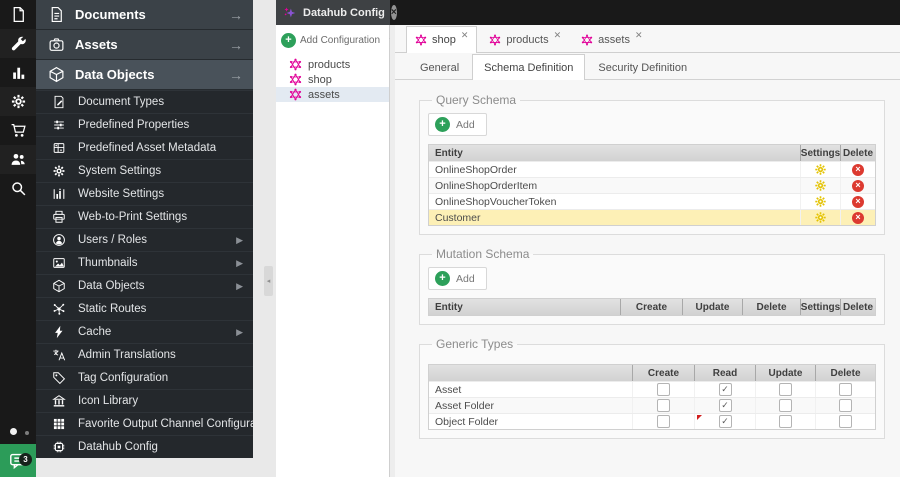 The height and width of the screenshot is (477, 900). Describe the element at coordinates (529, 67) in the screenshot. I see `tab-schema-definition: Schema Definition` at that location.